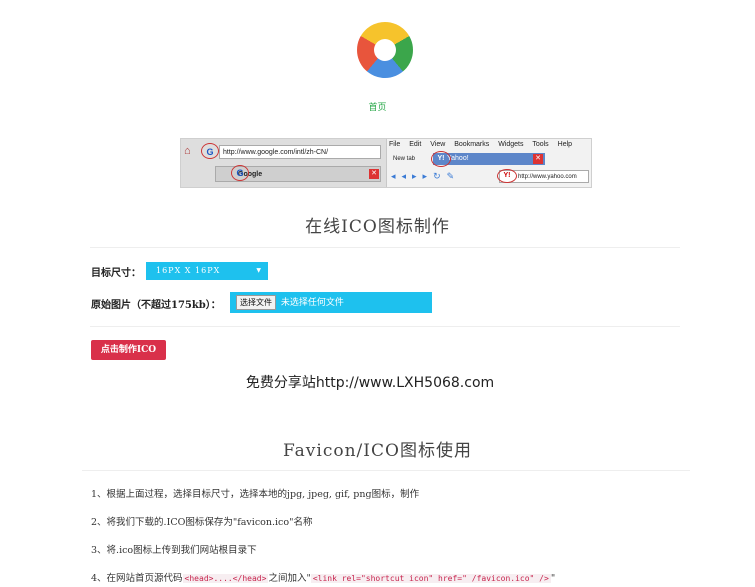  I want to click on tool-title: 在线ICO图标制作, so click(377, 227).